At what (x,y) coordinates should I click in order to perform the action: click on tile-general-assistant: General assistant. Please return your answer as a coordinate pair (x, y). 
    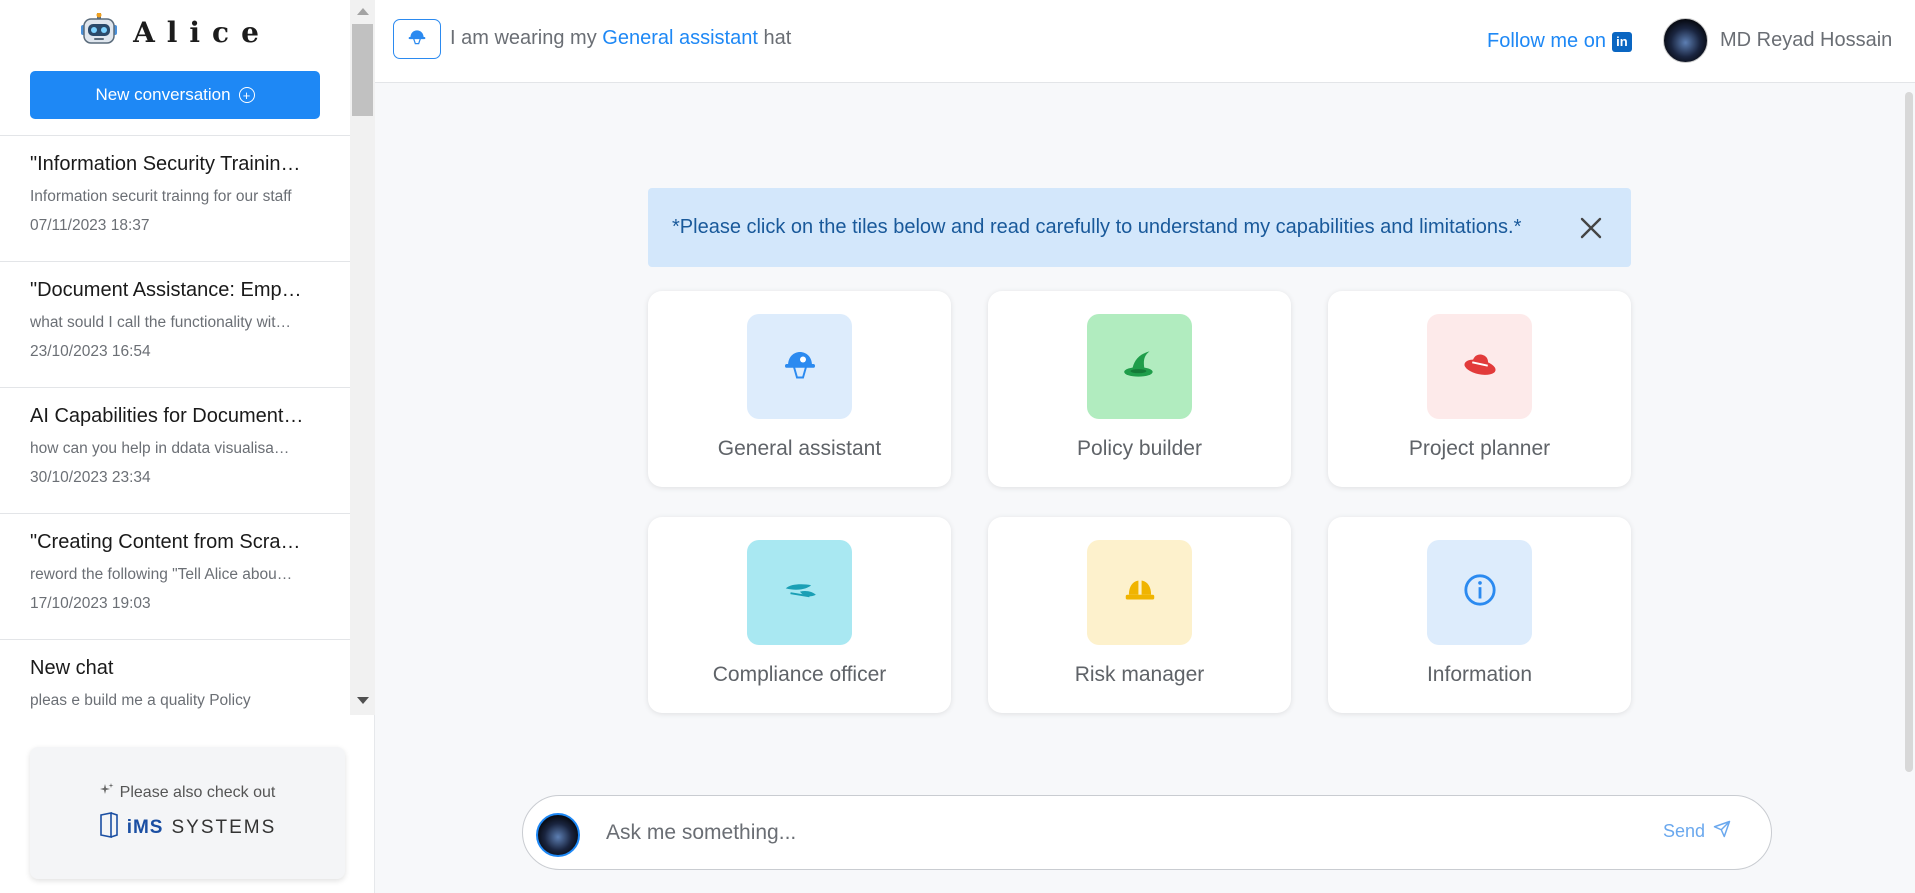
    Looking at the image, I should click on (799, 389).